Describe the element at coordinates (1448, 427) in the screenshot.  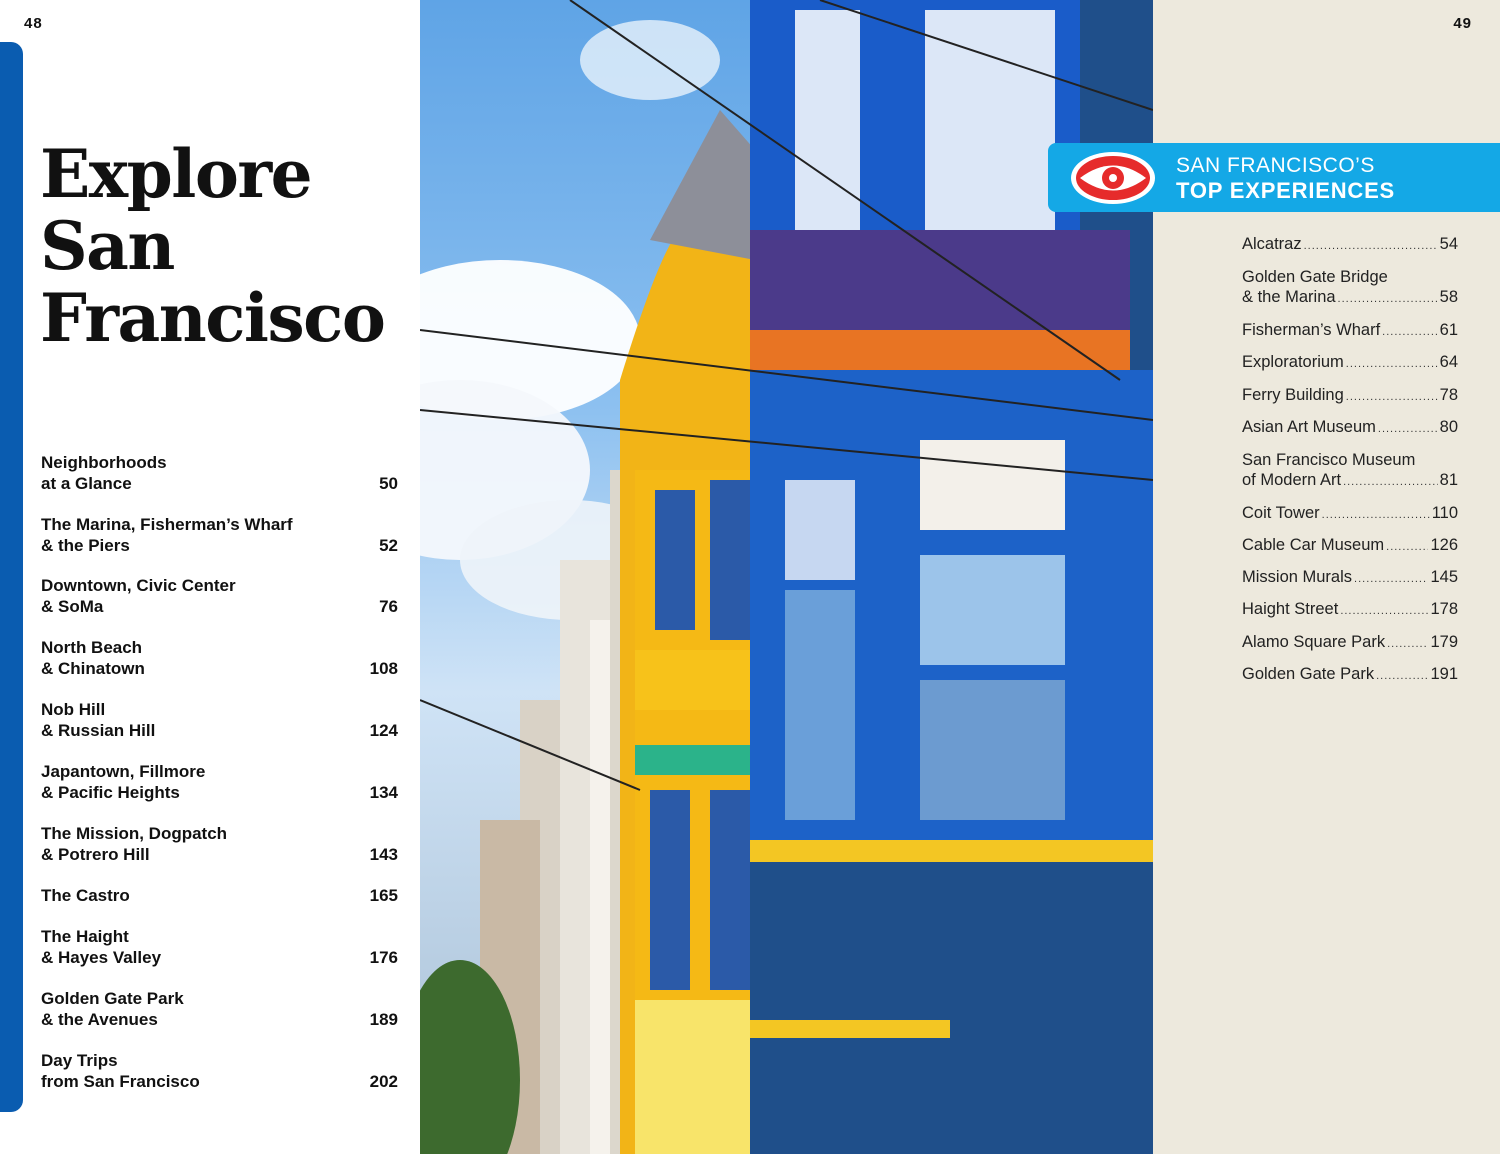
I see `top-experience-page: 80` at that location.